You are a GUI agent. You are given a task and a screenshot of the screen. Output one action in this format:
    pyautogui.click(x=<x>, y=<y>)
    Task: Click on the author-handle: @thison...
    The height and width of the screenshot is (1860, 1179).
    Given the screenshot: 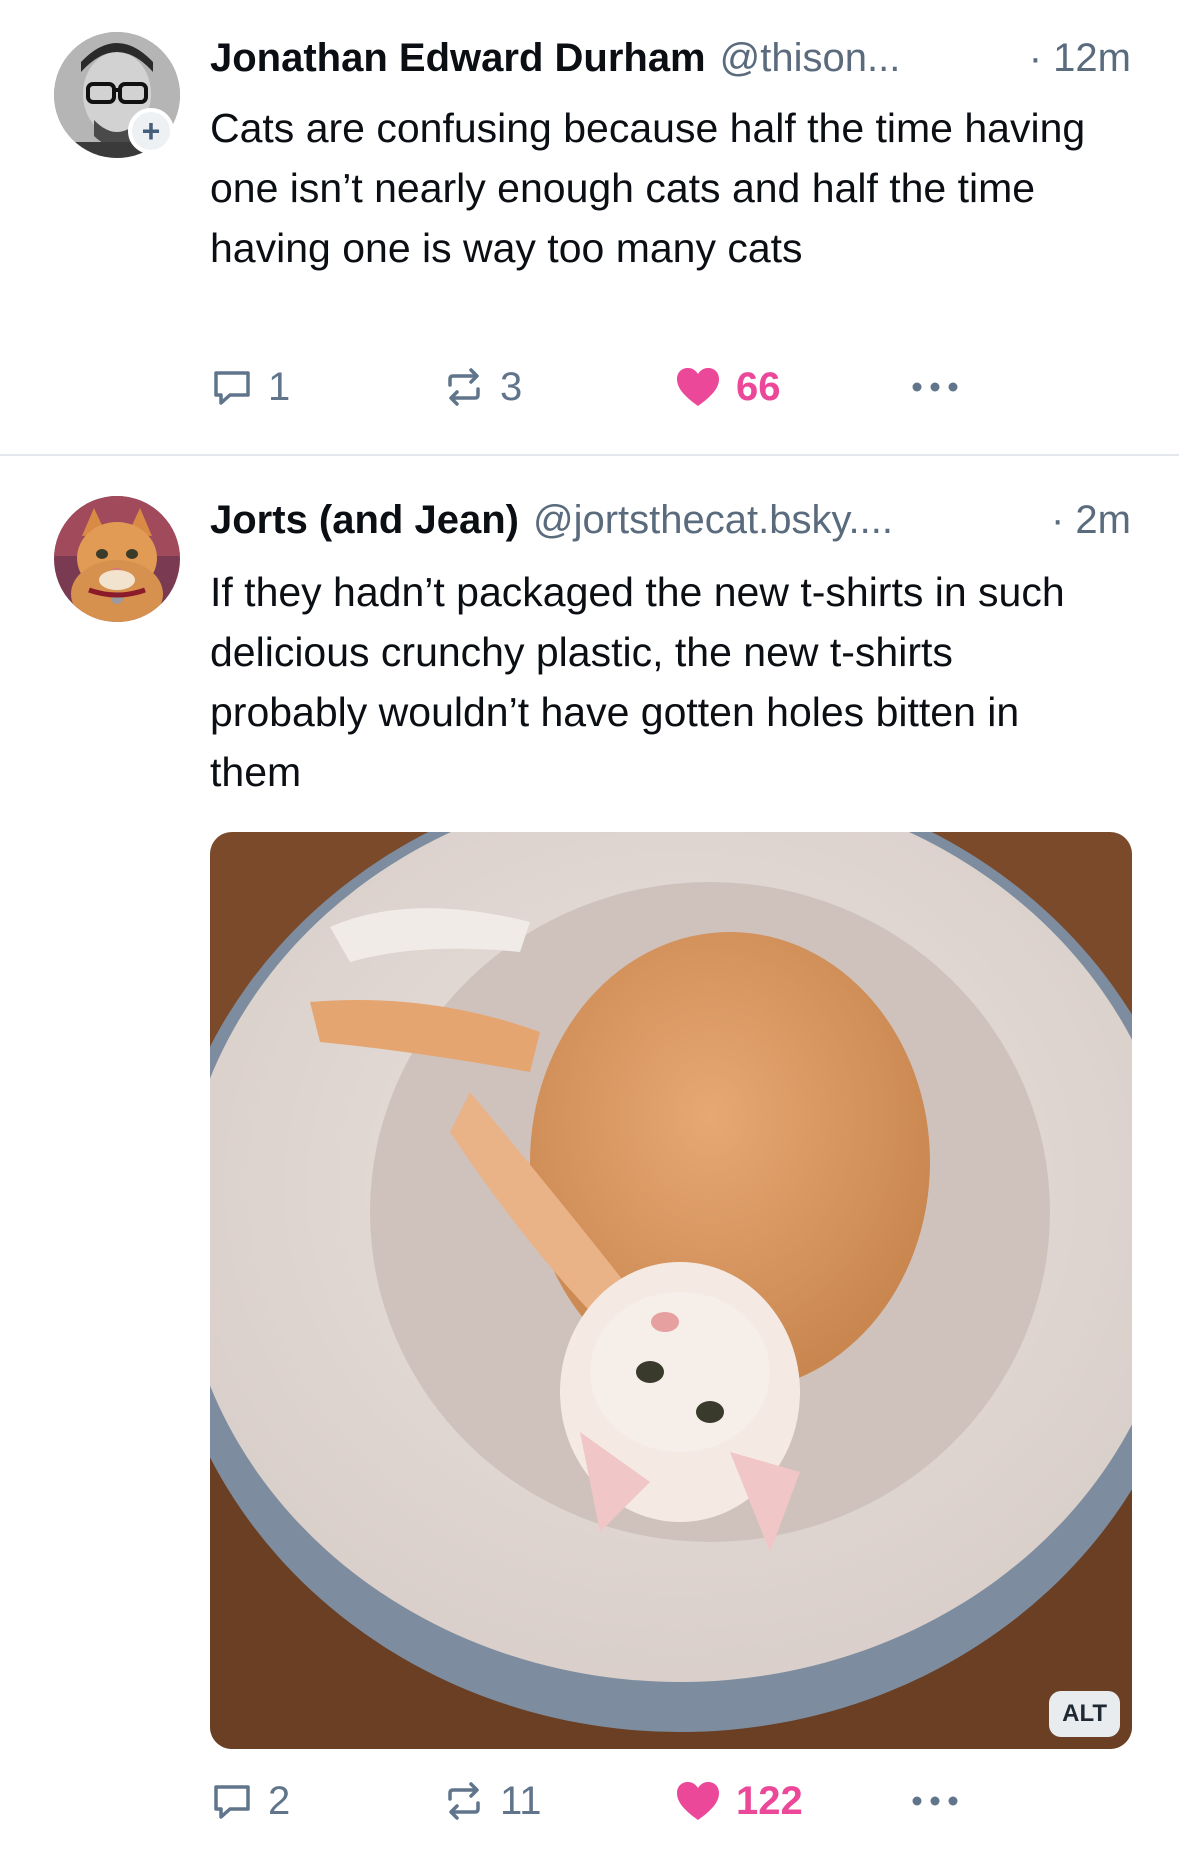 What is the action you would take?
    pyautogui.click(x=866, y=58)
    